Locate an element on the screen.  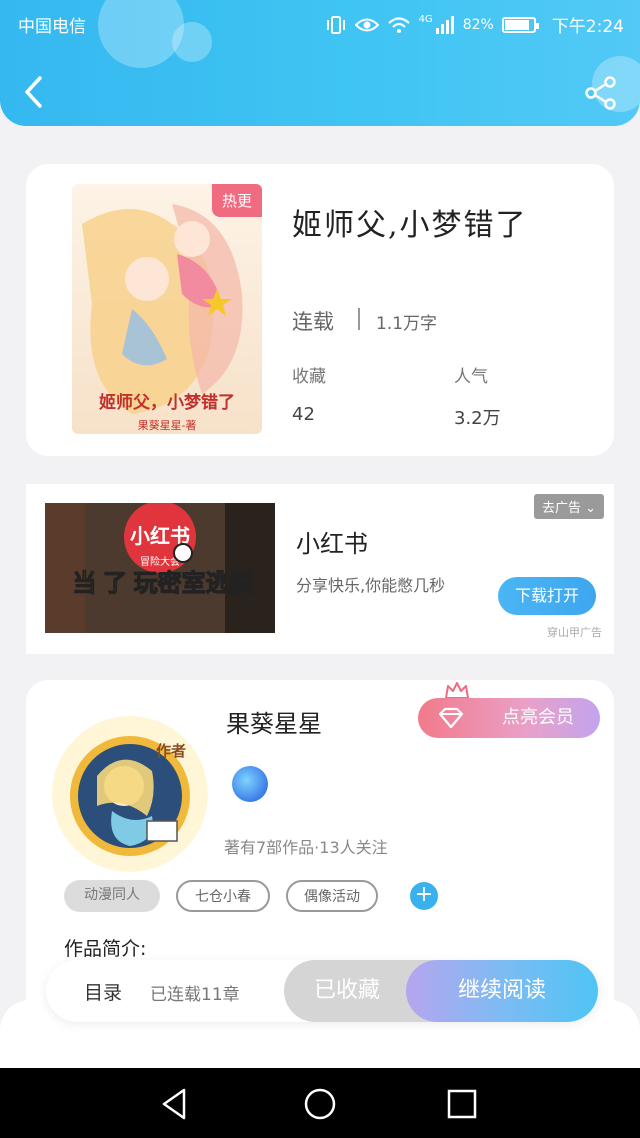
battery-icon is located at coordinates (520, 24).